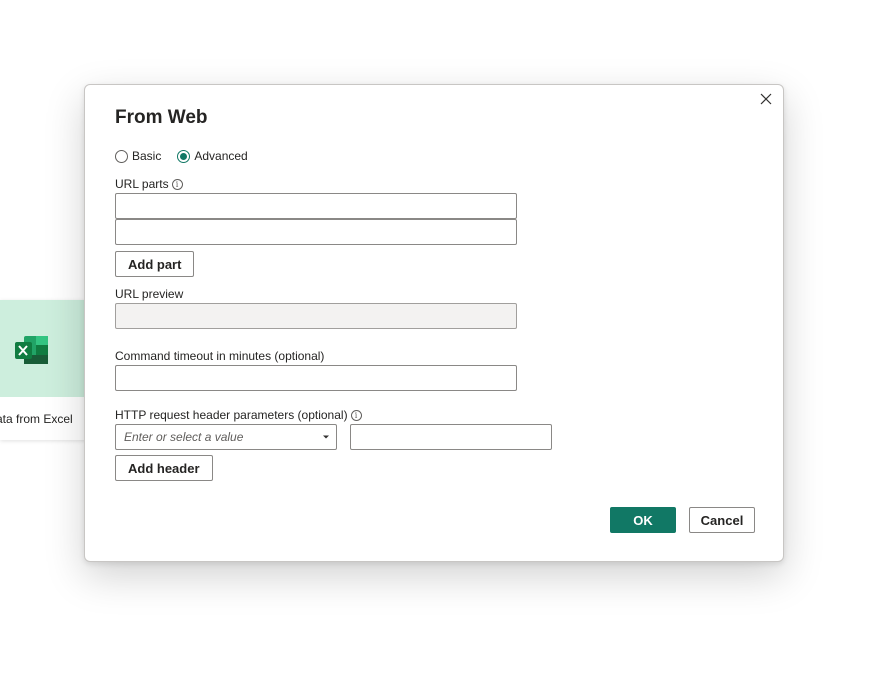 This screenshot has height=681, width=883. Describe the element at coordinates (142, 184) in the screenshot. I see `url-parts-label: URL parts` at that location.